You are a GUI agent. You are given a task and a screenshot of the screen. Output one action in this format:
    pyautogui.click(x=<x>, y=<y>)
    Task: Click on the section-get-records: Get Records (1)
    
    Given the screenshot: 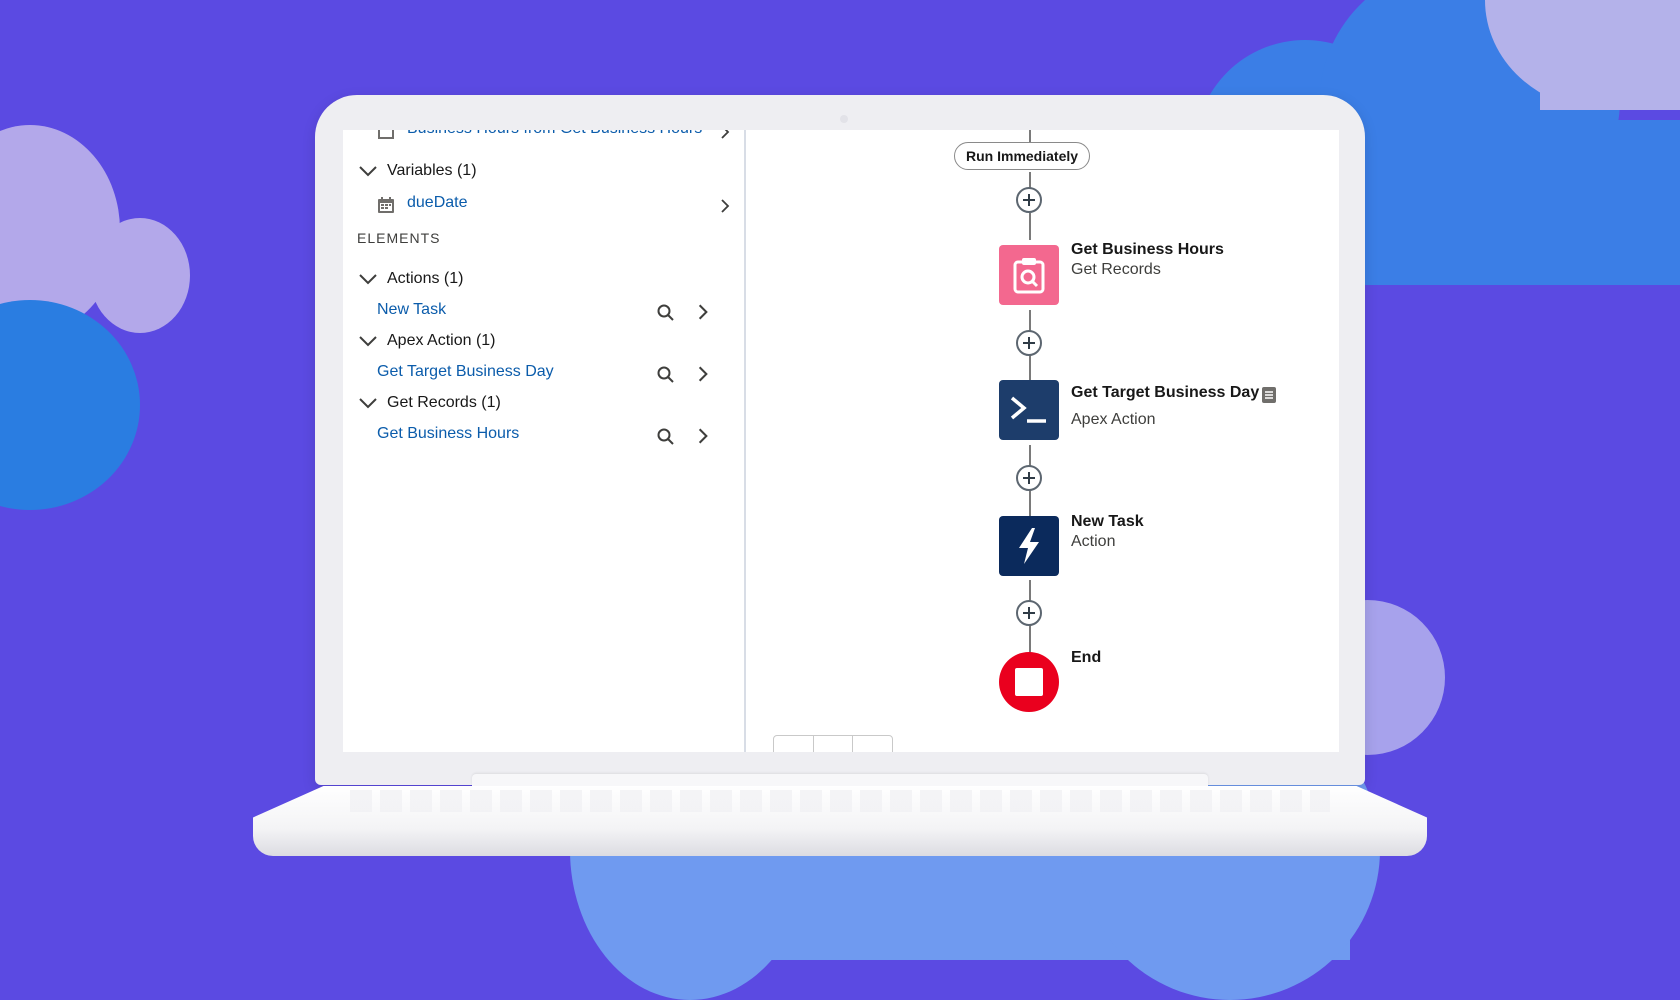 What is the action you would take?
    pyautogui.click(x=543, y=405)
    